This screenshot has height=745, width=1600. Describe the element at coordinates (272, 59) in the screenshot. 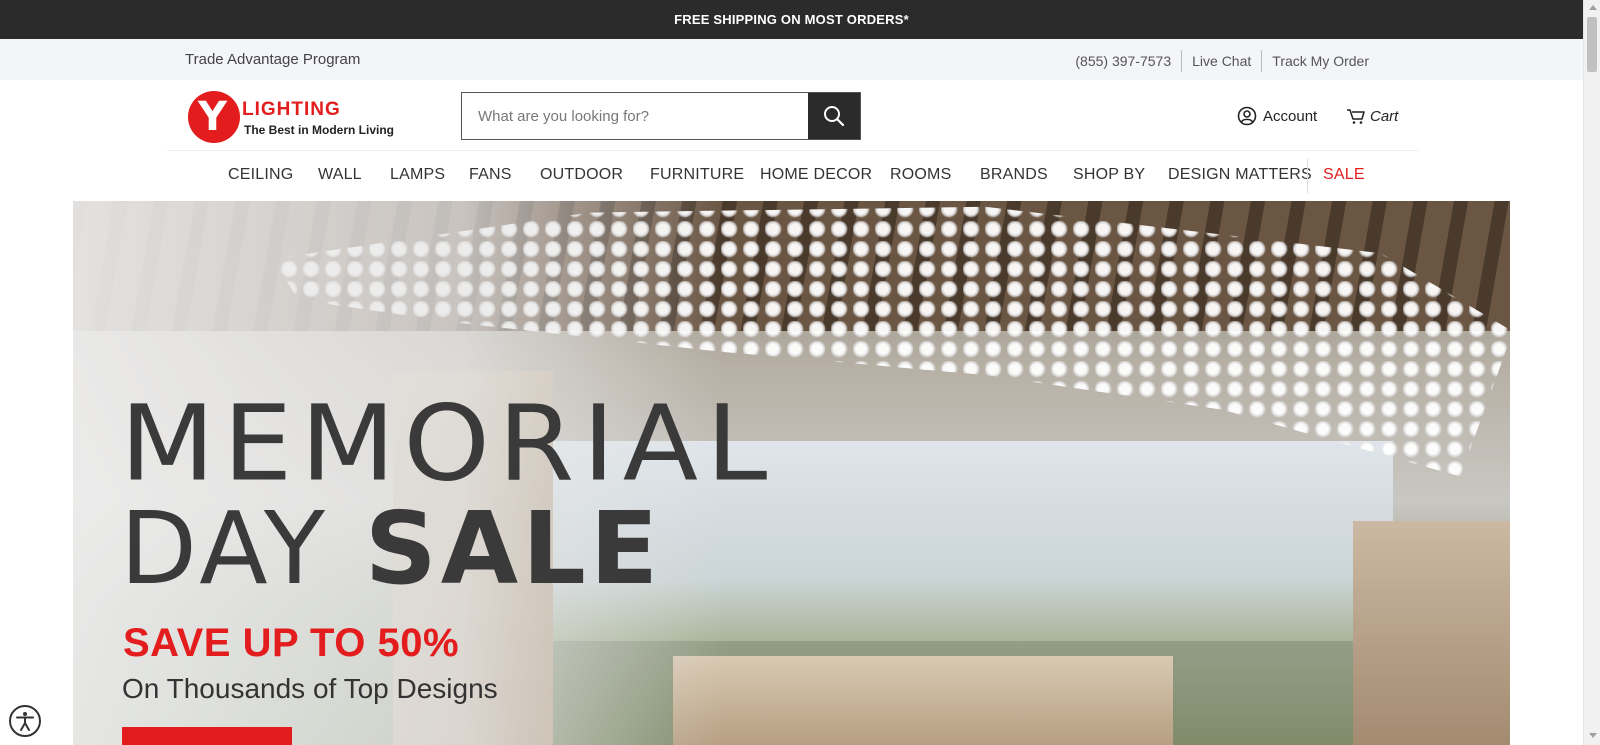

I see `trade-program-link: Trade Advantage Program` at that location.